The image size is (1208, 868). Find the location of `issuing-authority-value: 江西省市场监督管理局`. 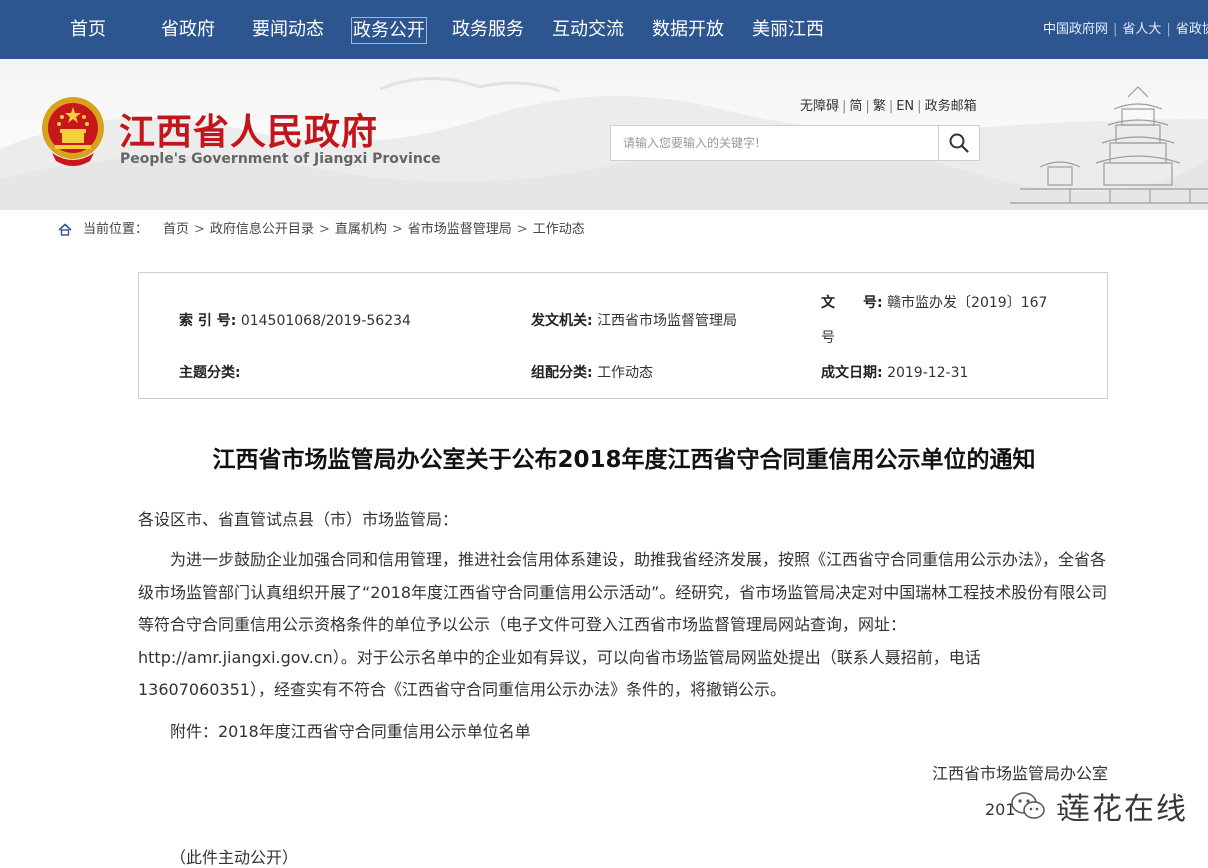

issuing-authority-value: 江西省市场监督管理局 is located at coordinates (667, 321).